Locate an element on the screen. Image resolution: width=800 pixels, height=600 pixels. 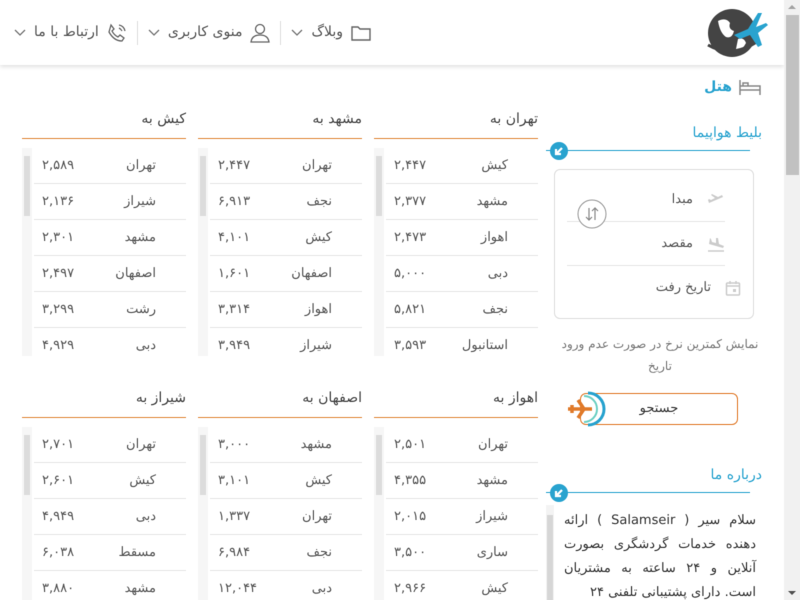
user-icon is located at coordinates (260, 32).